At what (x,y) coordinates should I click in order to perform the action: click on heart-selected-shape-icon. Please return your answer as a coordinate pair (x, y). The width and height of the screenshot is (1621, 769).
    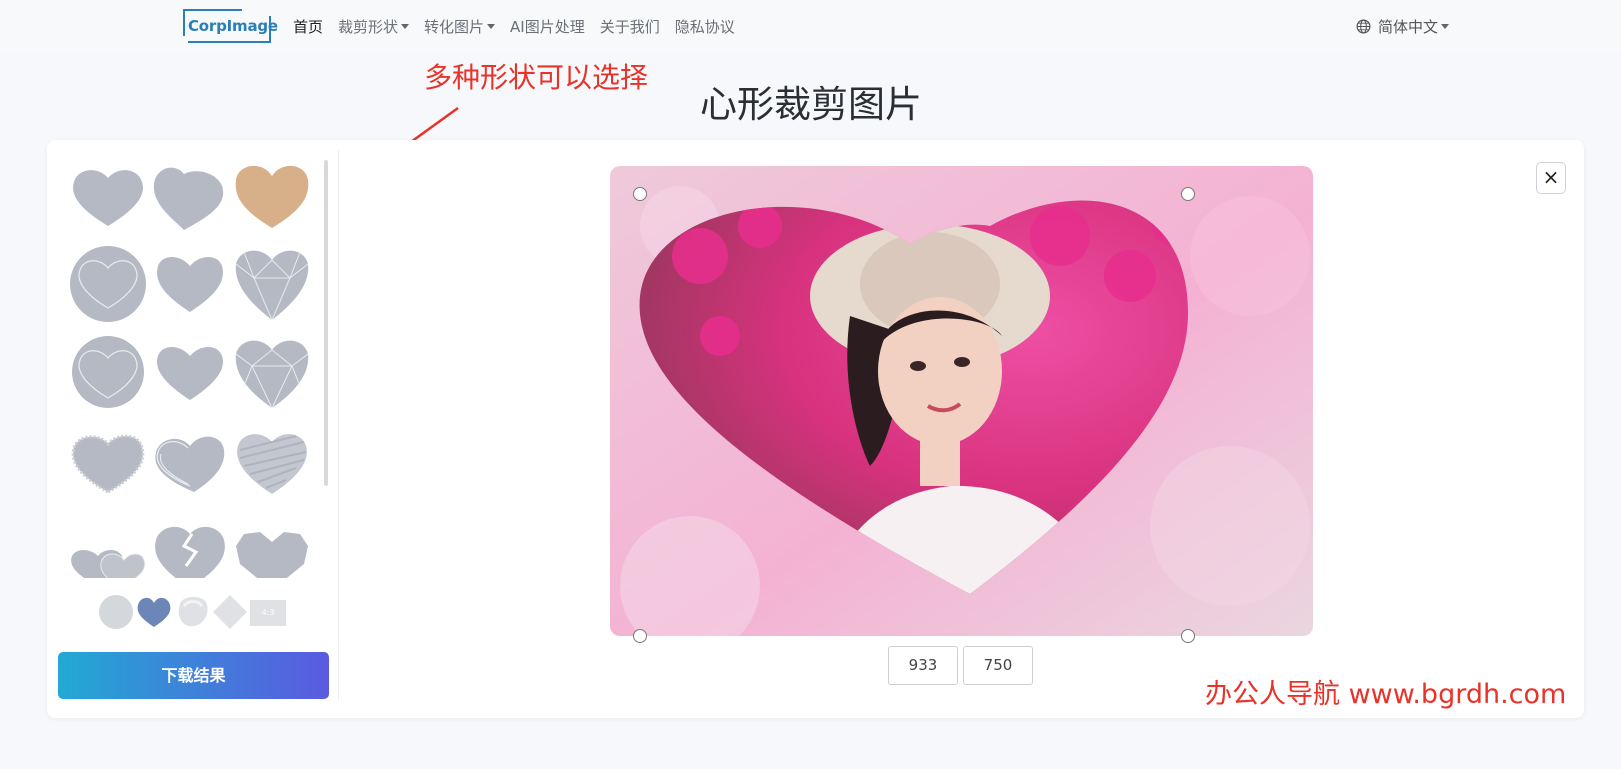
    Looking at the image, I should click on (272, 196).